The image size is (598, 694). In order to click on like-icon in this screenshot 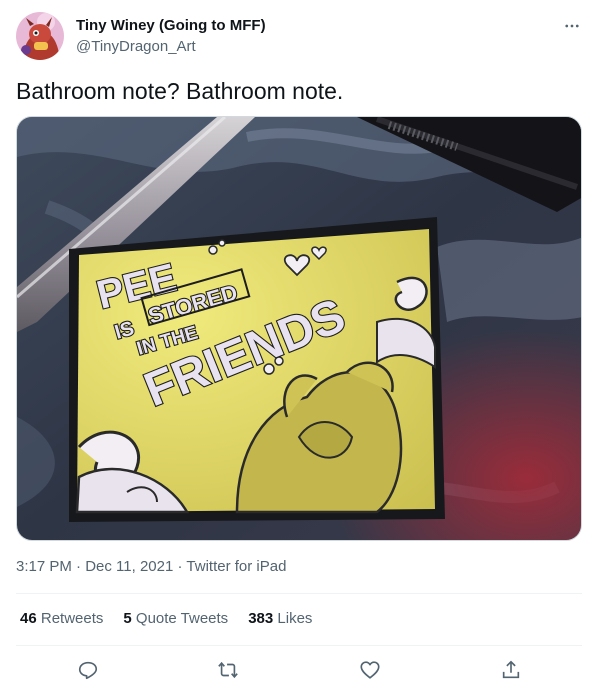, I will do `click(370, 670)`.